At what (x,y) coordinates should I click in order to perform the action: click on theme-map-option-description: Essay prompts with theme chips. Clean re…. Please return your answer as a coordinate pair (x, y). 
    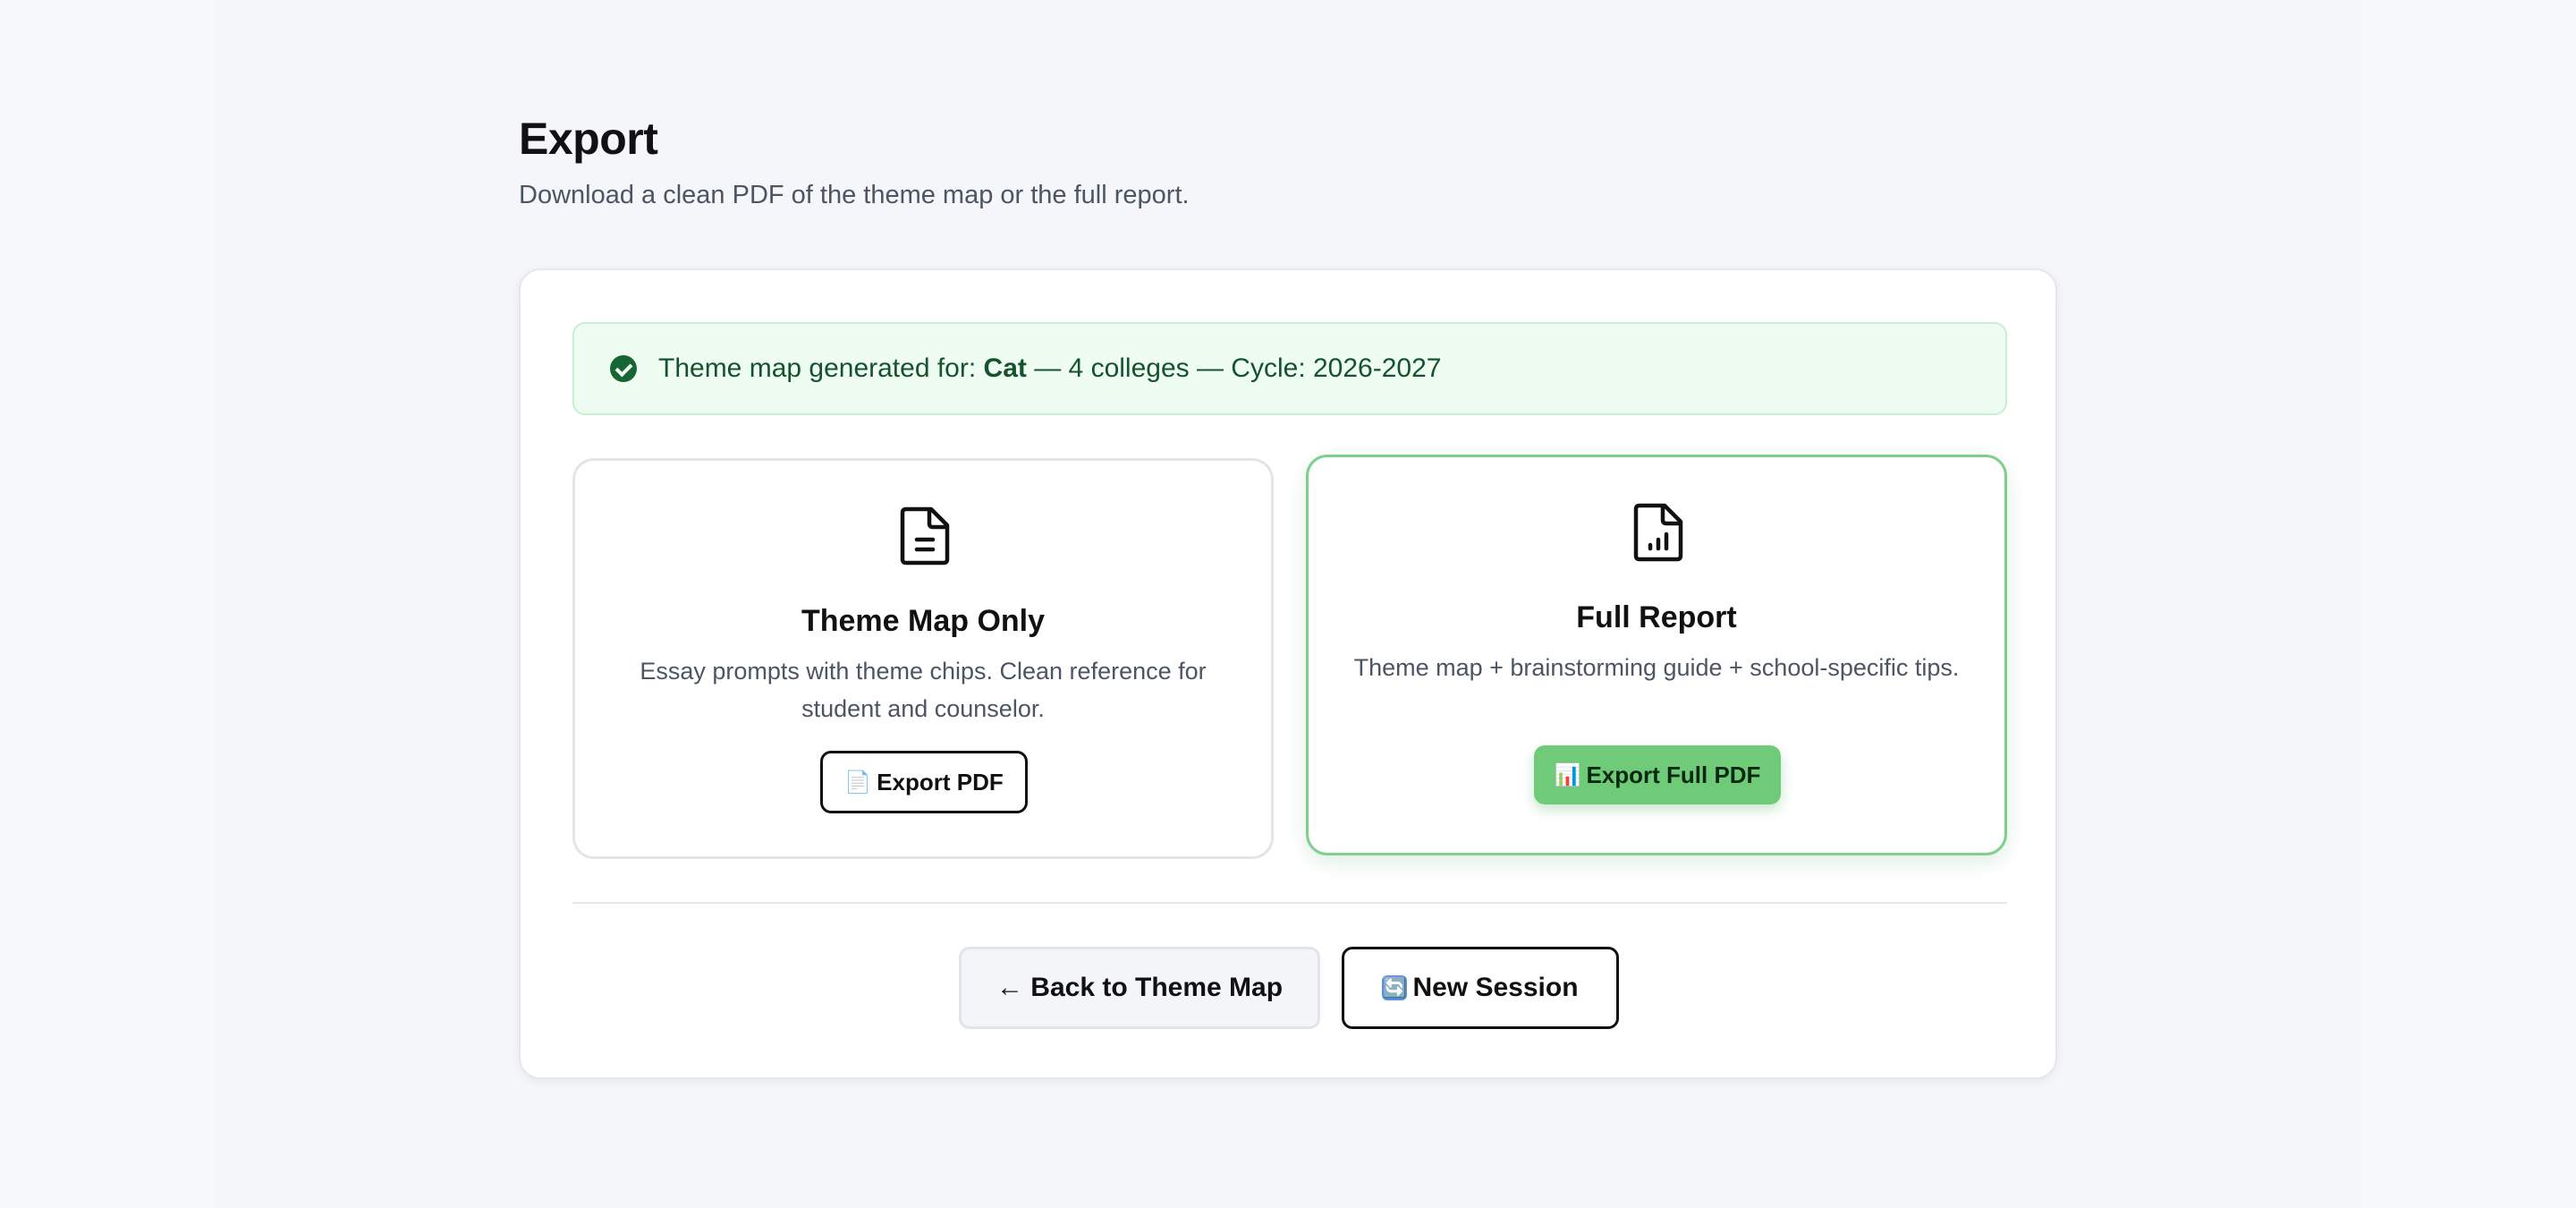
    Looking at the image, I should click on (923, 690).